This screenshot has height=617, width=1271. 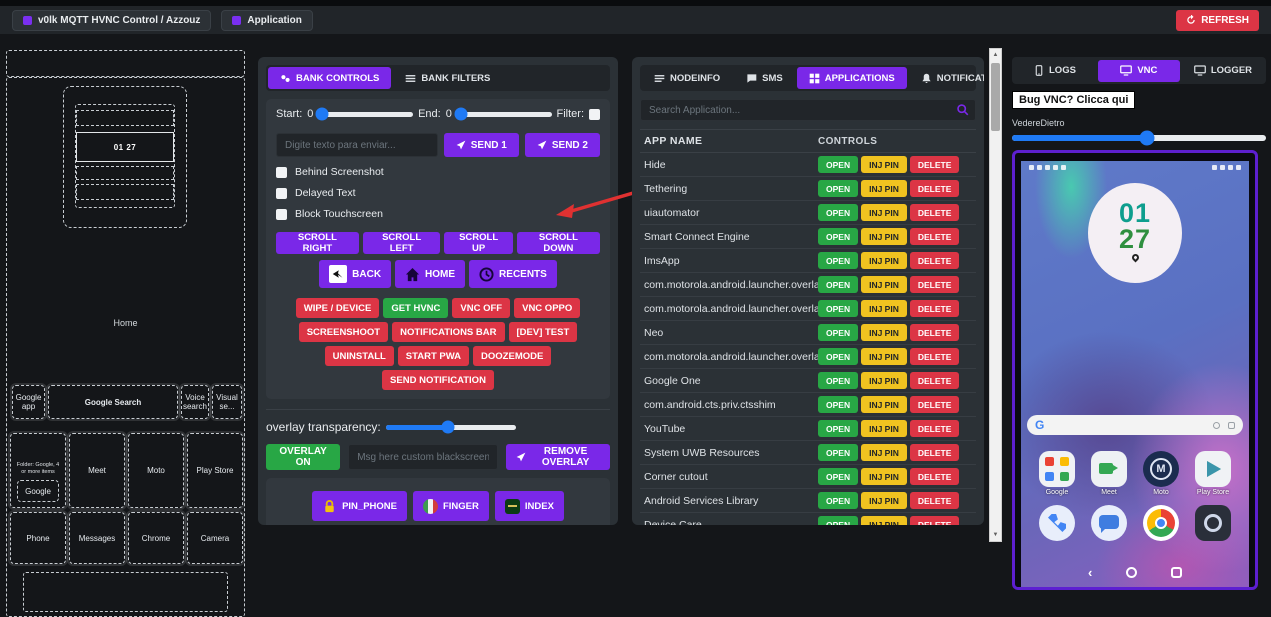 I want to click on scroll-up-button: SCROLL UP, so click(x=478, y=243).